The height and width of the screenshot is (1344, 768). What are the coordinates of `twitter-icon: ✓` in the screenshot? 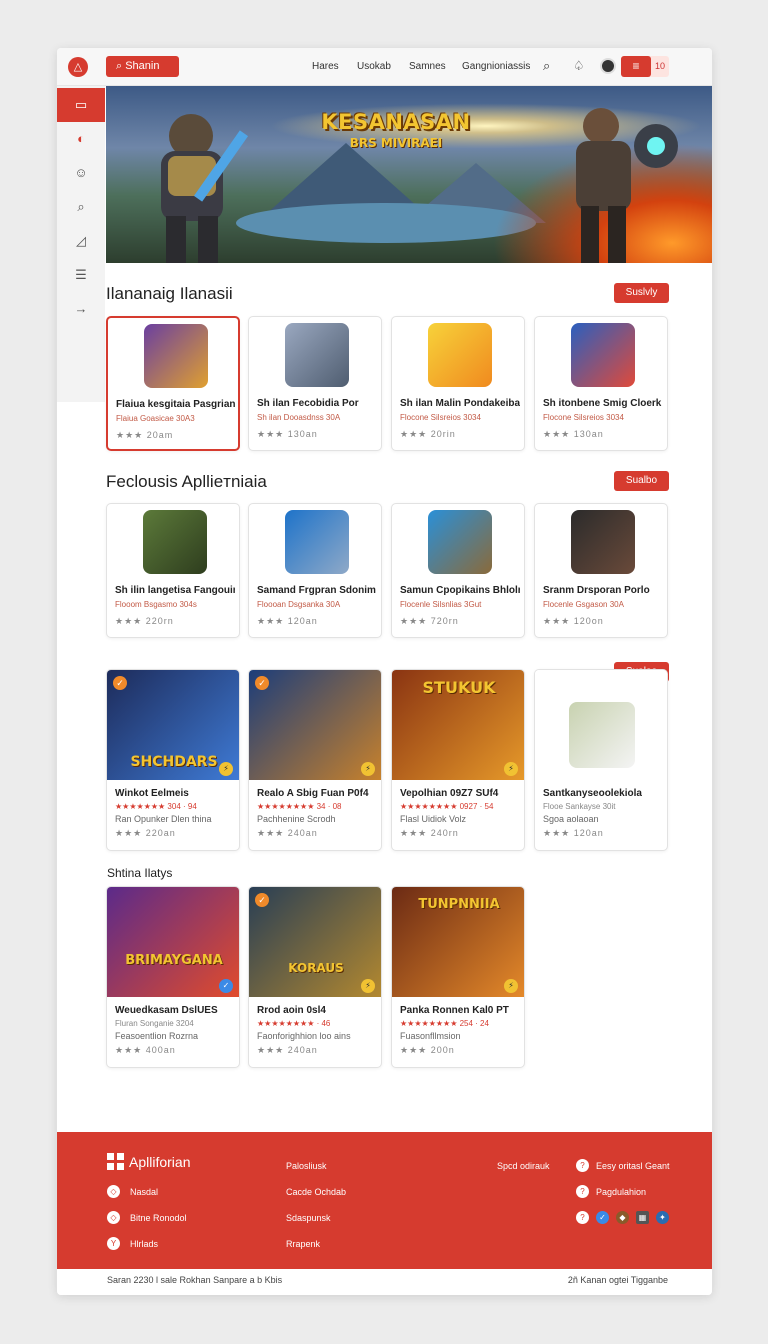 It's located at (602, 1217).